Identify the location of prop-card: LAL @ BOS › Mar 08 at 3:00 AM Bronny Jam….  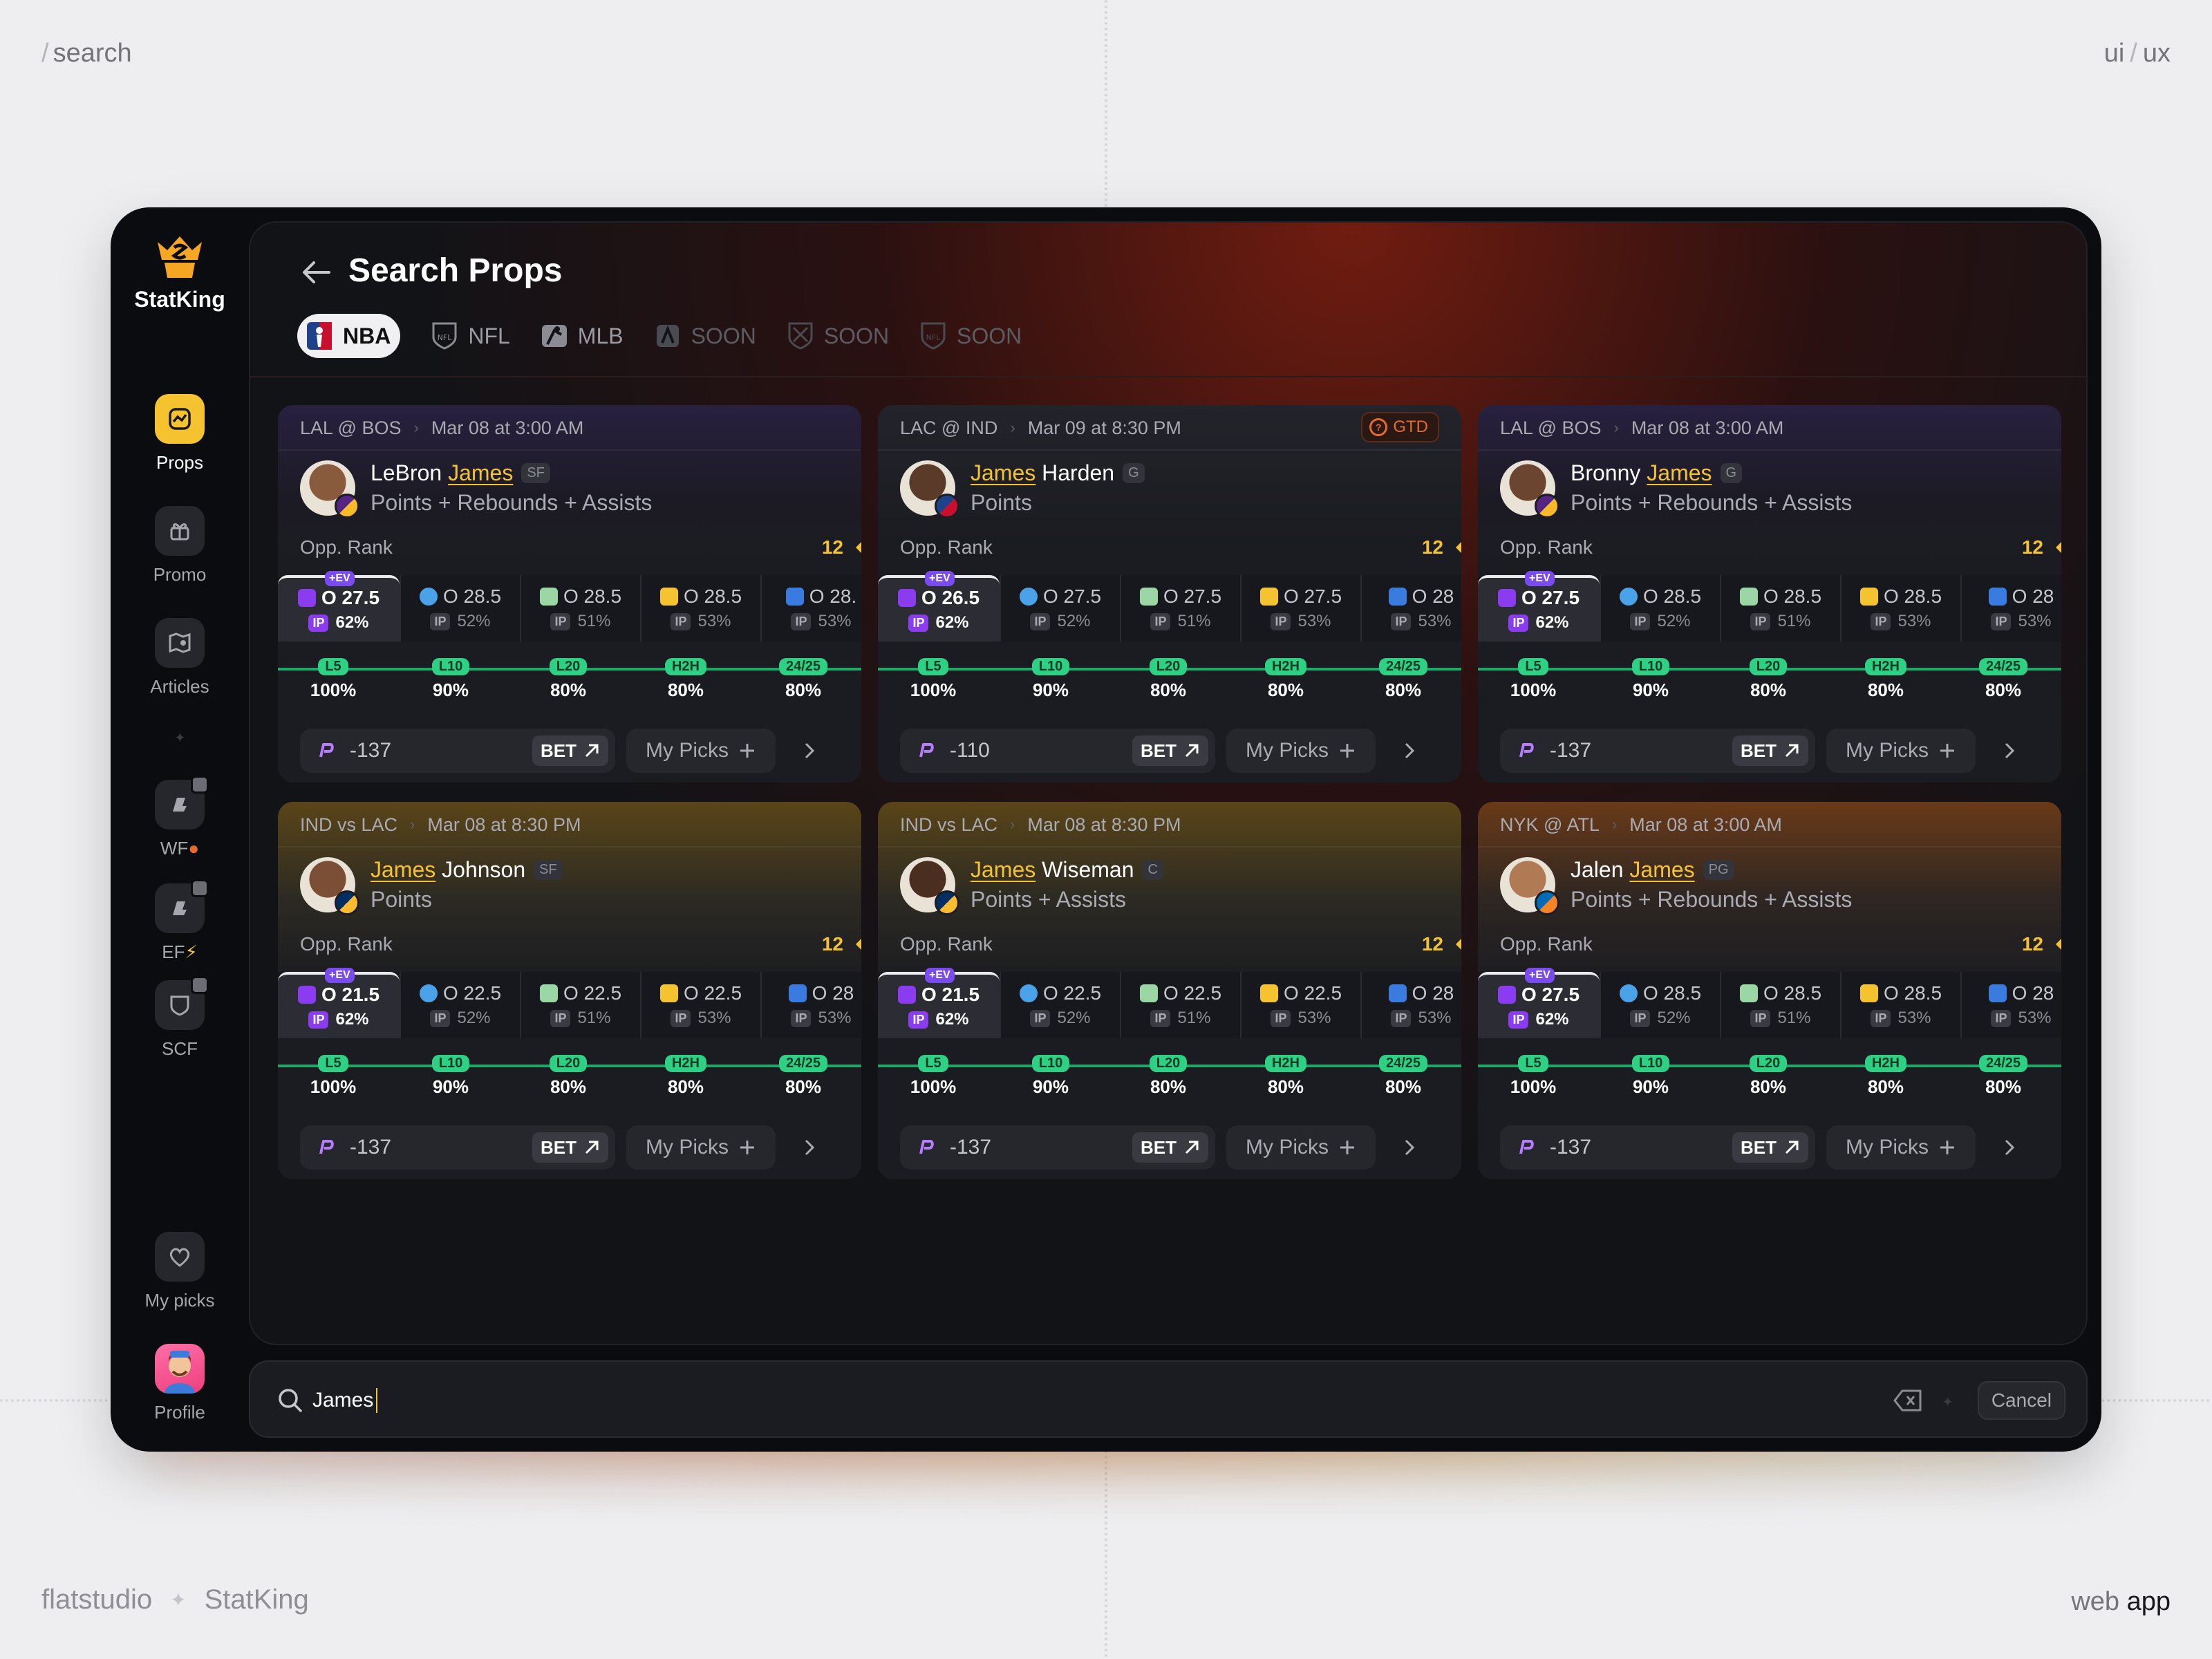
(1769, 593).